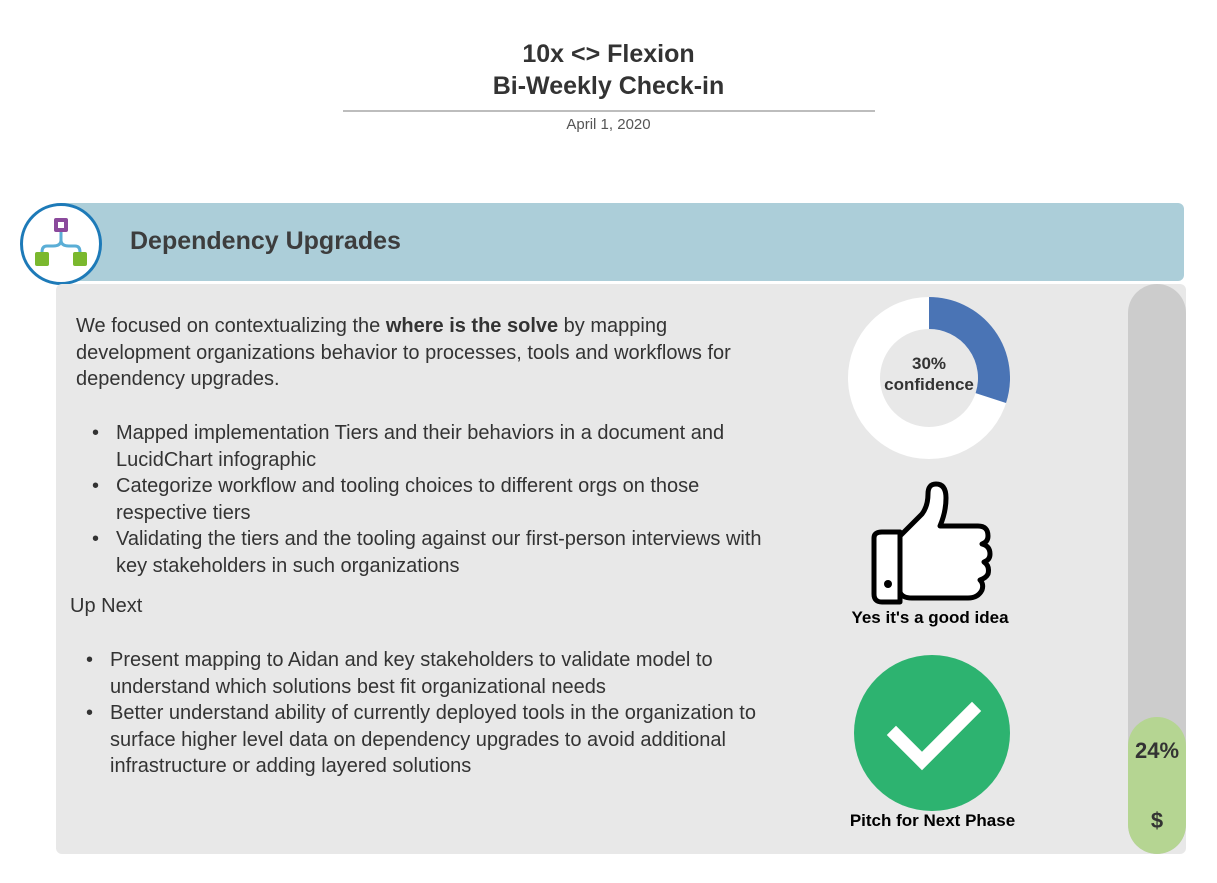 Image resolution: width=1217 pixels, height=883 pixels. I want to click on intro-text-bold: where is the solve, so click(472, 326).